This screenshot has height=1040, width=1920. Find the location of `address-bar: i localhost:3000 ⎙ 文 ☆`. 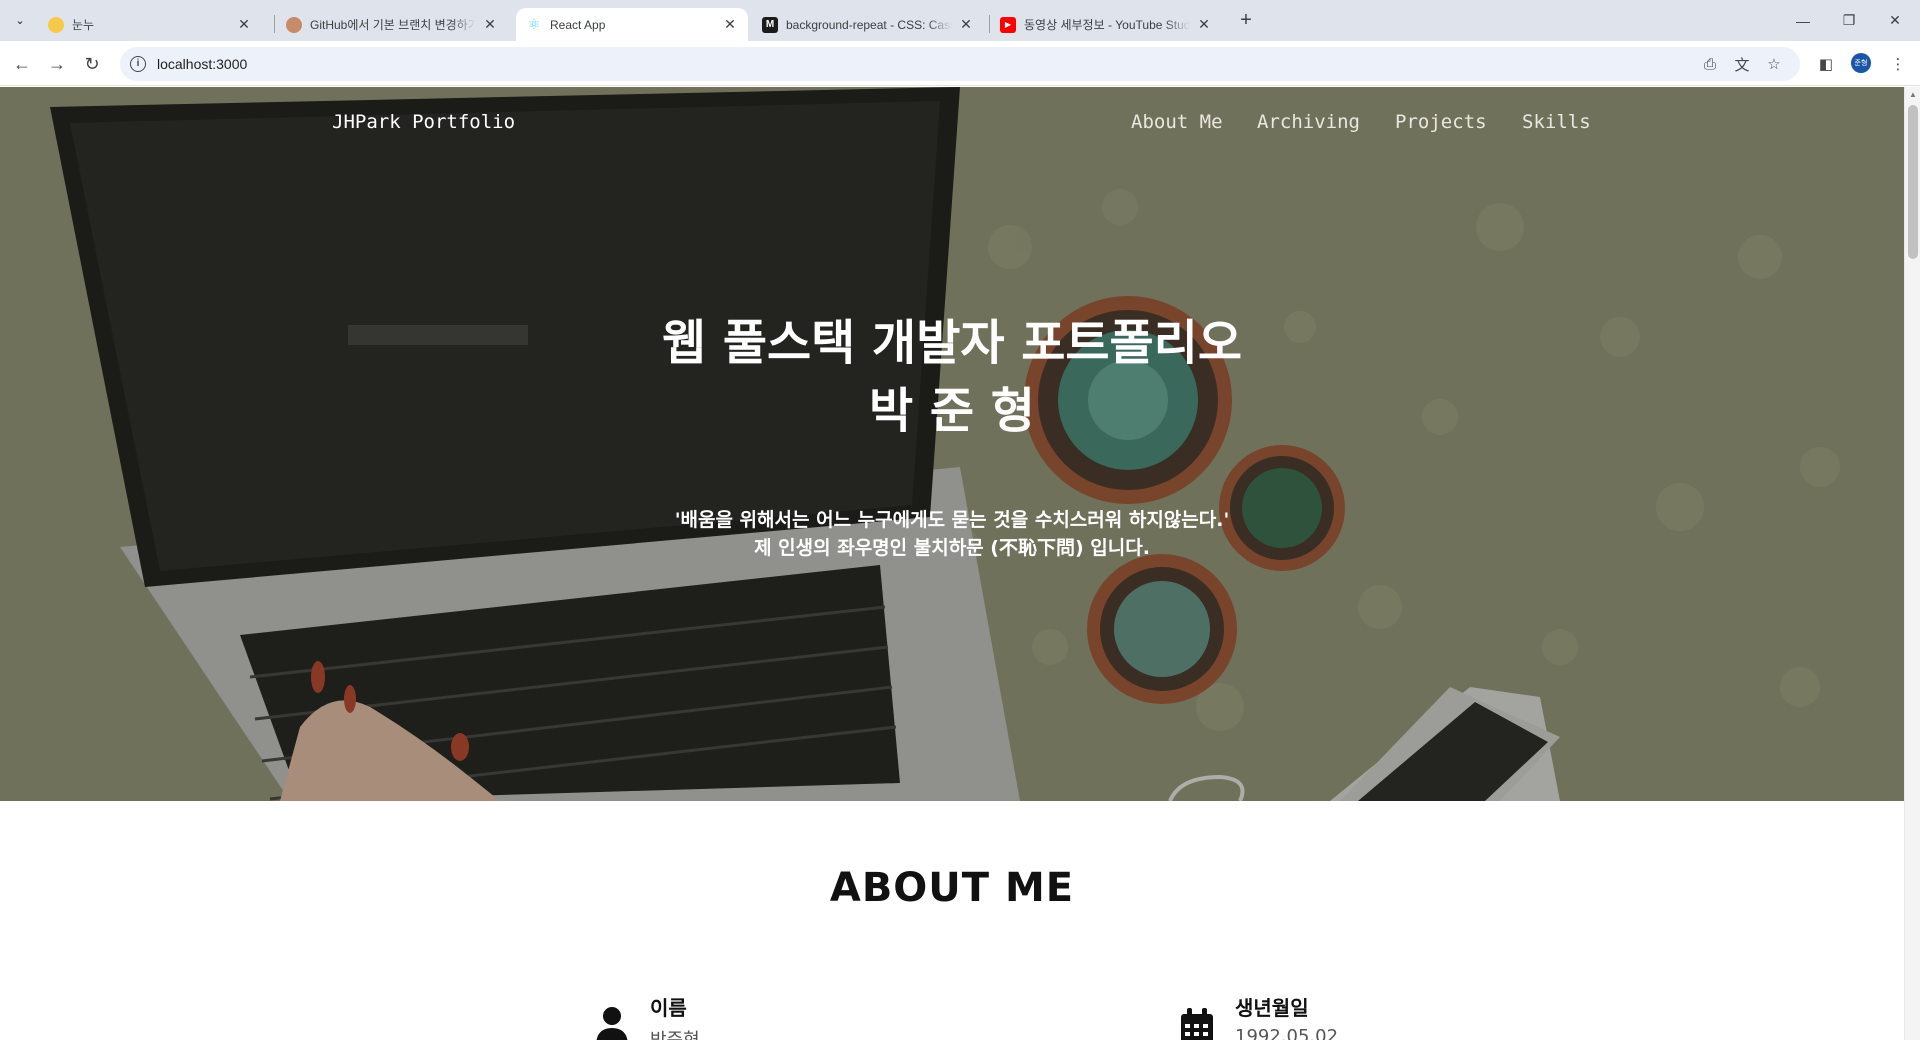

address-bar: i localhost:3000 ⎙ 文 ☆ is located at coordinates (960, 64).